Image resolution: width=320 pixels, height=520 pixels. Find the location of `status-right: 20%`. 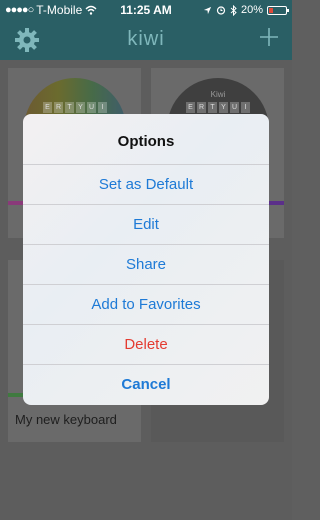

status-right: 20% is located at coordinates (246, 10).